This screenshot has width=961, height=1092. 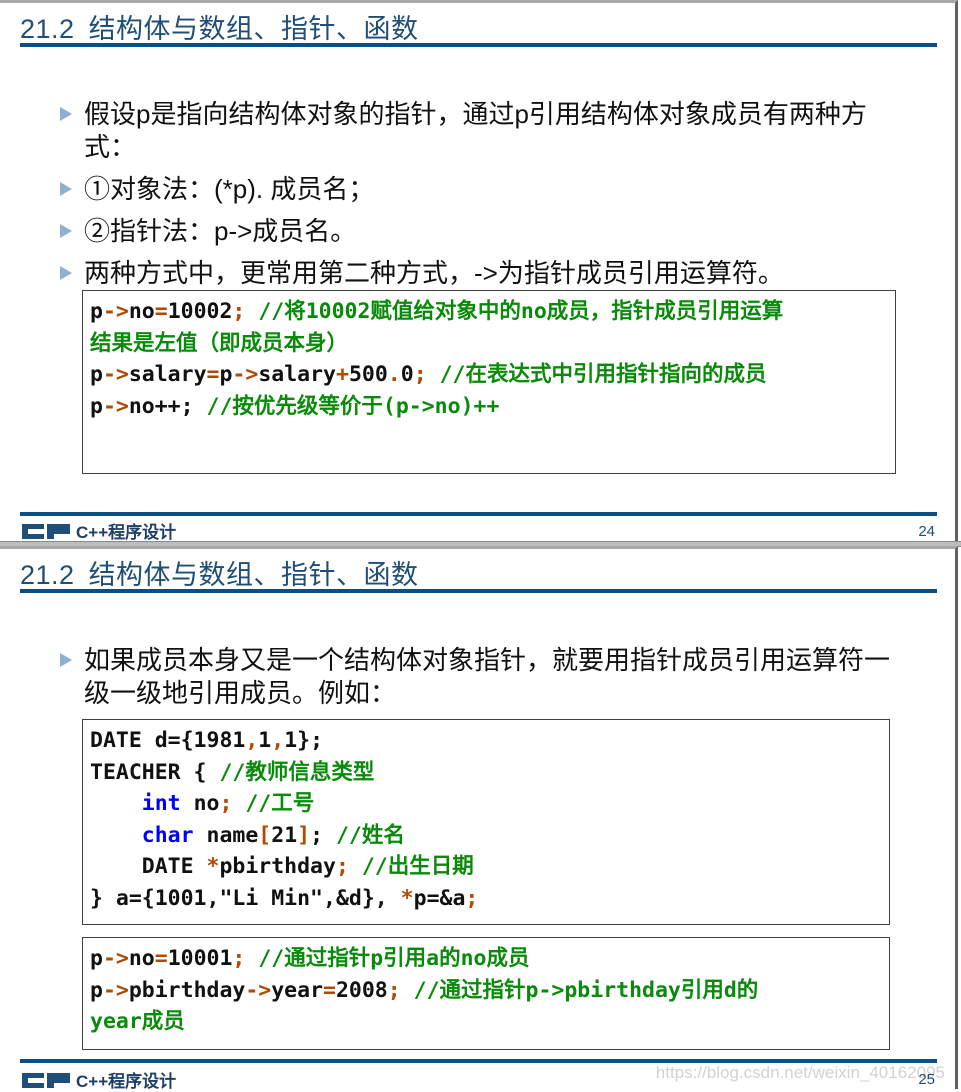 What do you see at coordinates (439, 898) in the screenshot?
I see `code-token: p=&a` at bounding box center [439, 898].